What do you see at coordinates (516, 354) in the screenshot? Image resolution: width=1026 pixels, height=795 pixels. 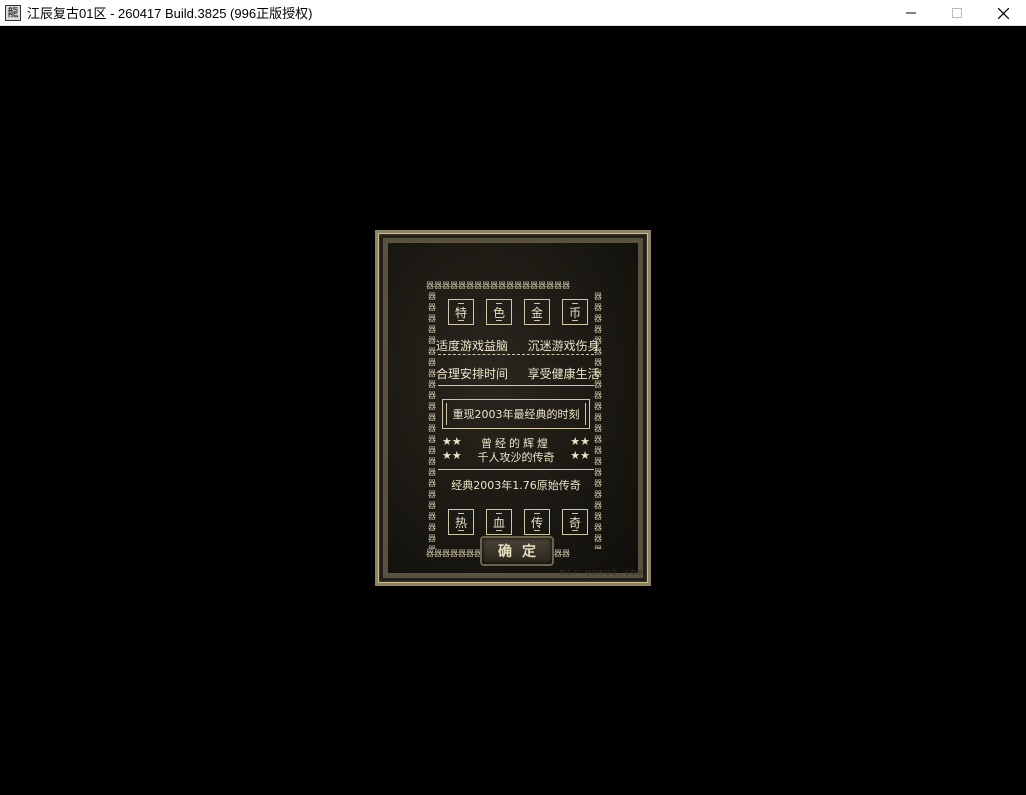 I see `dashed-divider` at bounding box center [516, 354].